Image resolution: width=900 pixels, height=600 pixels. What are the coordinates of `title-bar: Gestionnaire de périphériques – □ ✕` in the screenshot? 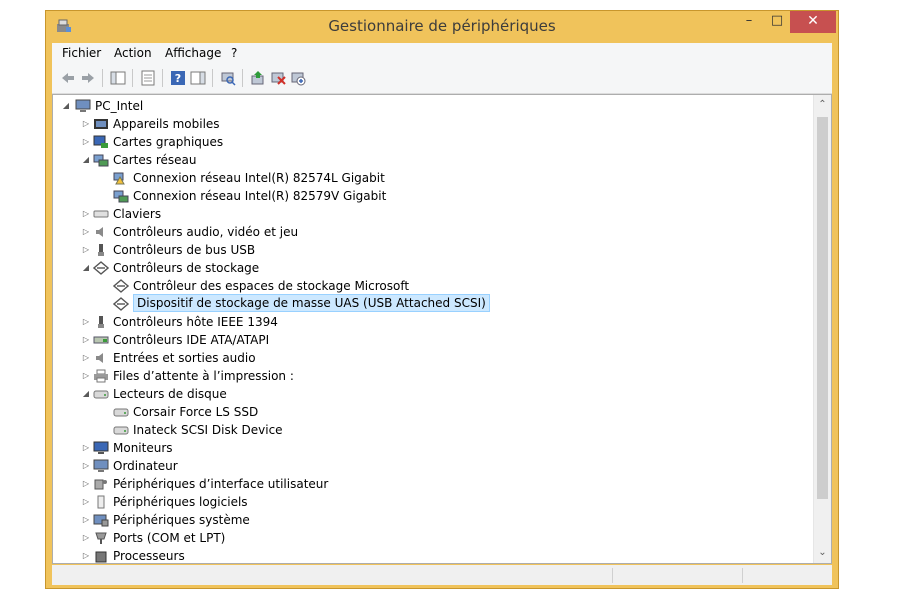 It's located at (442, 26).